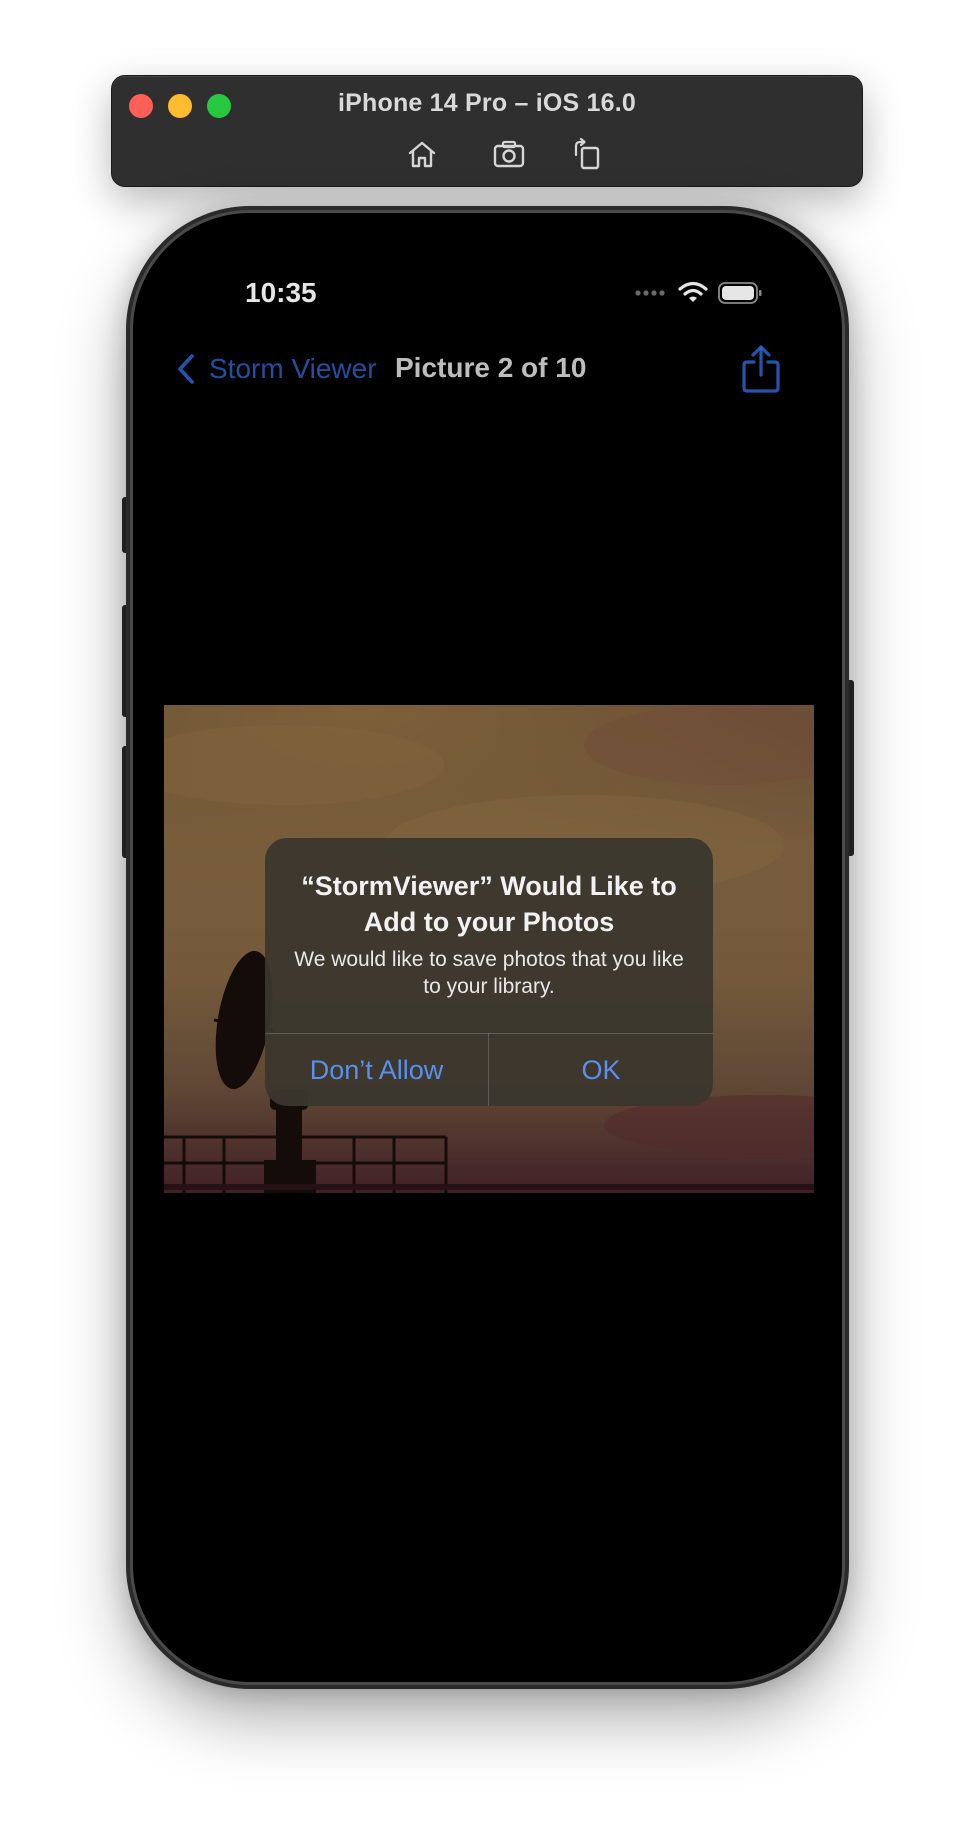 This screenshot has height=1836, width=974. I want to click on navigation-bar: Storm Viewer Picture 2 of 10, so click(487, 369).